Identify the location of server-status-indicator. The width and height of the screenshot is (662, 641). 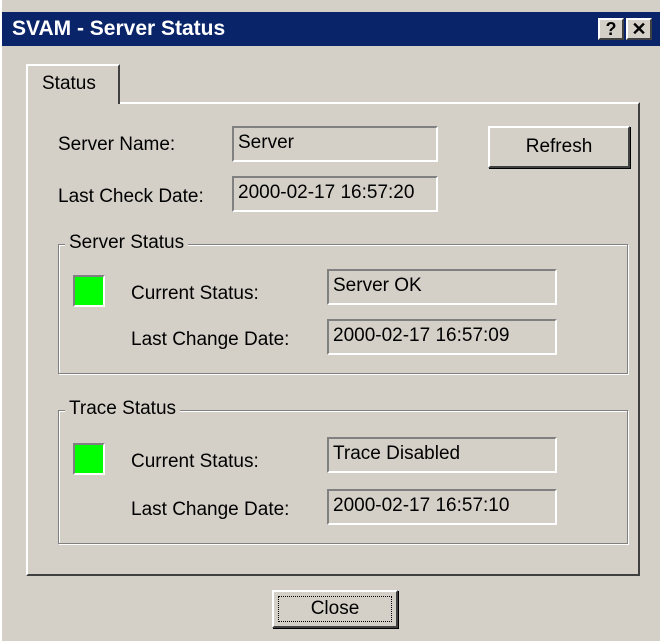
(89, 291).